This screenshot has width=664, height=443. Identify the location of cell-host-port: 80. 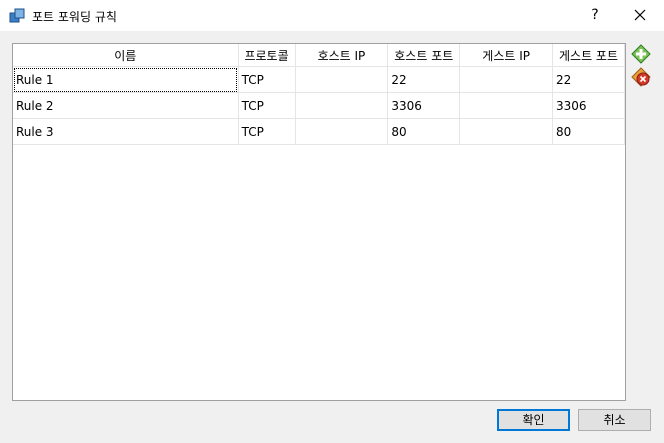
(424, 131).